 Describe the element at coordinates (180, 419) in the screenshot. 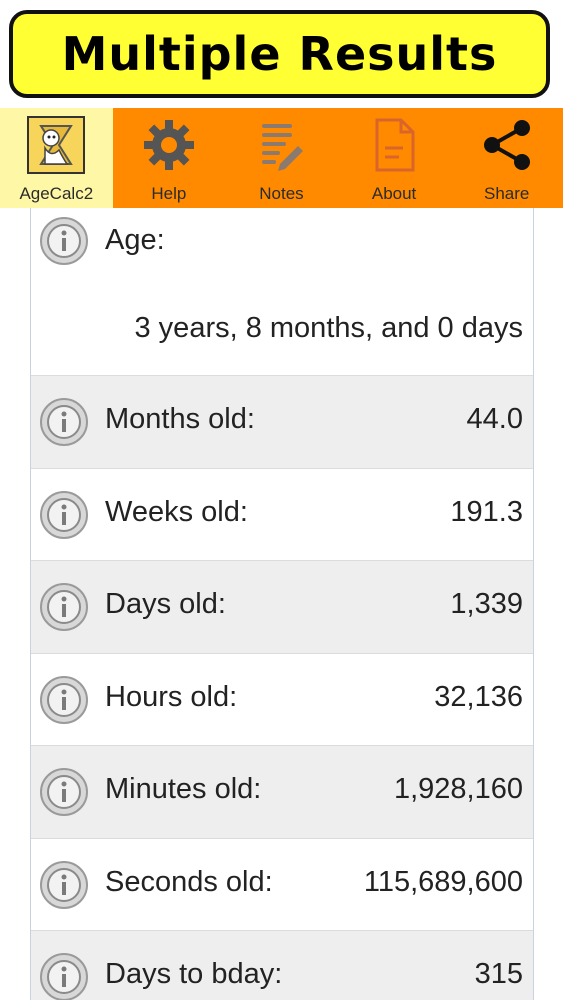

I see `result-label: Months old:` at that location.